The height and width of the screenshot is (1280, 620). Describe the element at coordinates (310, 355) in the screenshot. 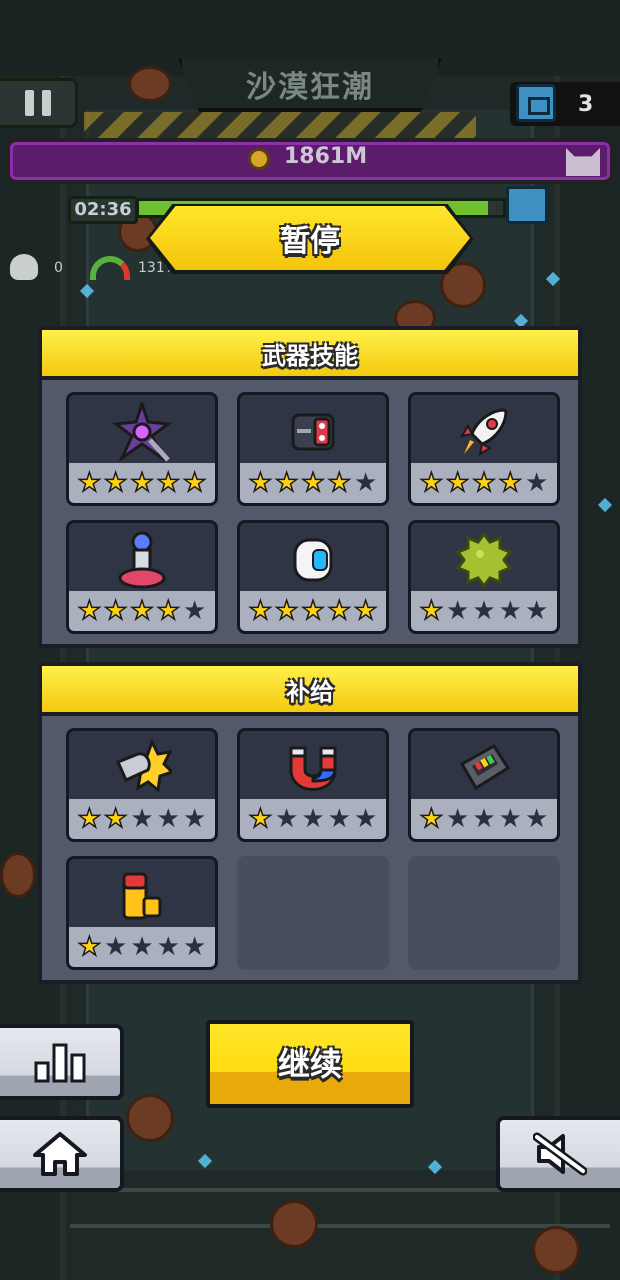

I see `weapon-skills-title: 武器技能` at that location.